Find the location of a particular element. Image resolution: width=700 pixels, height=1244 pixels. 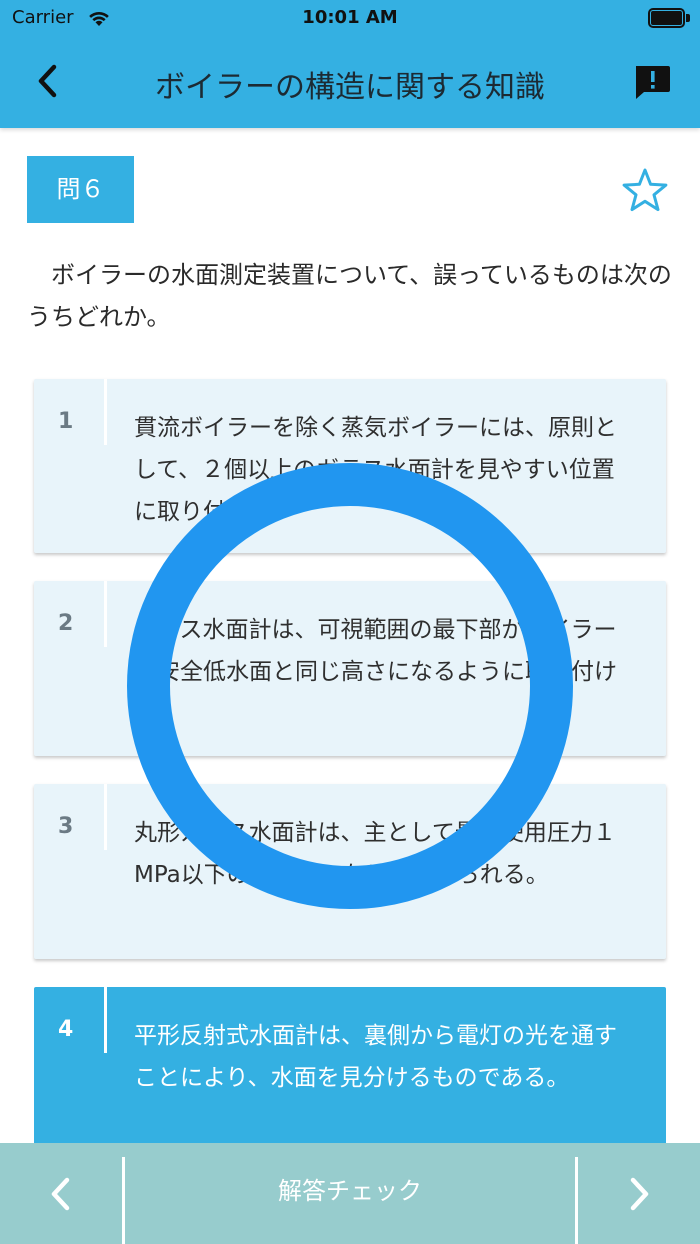

question-number-badge: 問６ is located at coordinates (80, 189).